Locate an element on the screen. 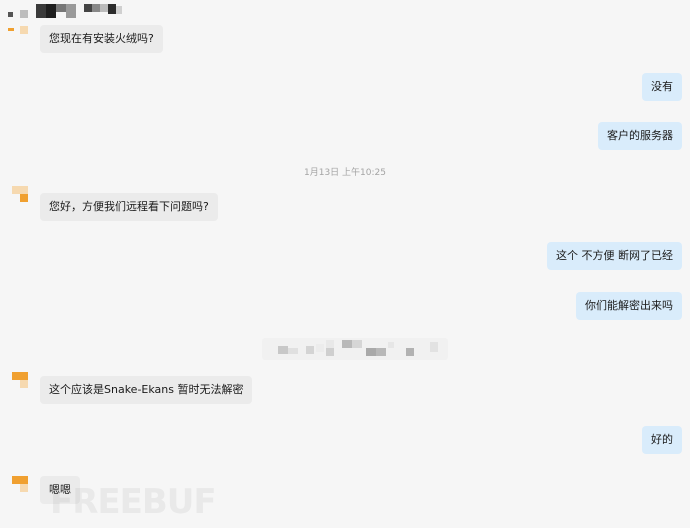  message-bubble-user: 没有 is located at coordinates (662, 87).